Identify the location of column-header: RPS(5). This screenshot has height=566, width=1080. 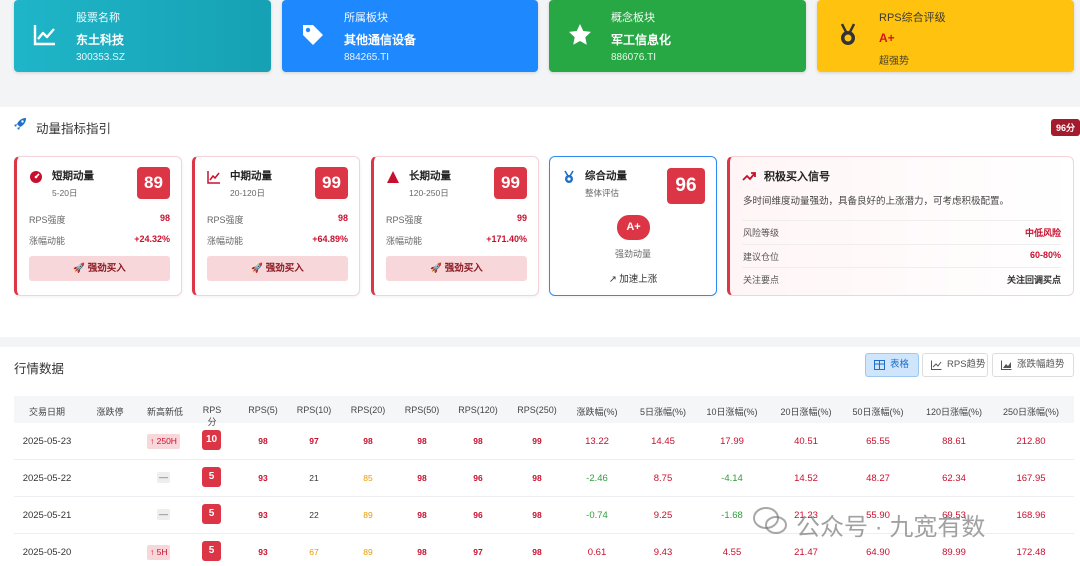
(263, 410).